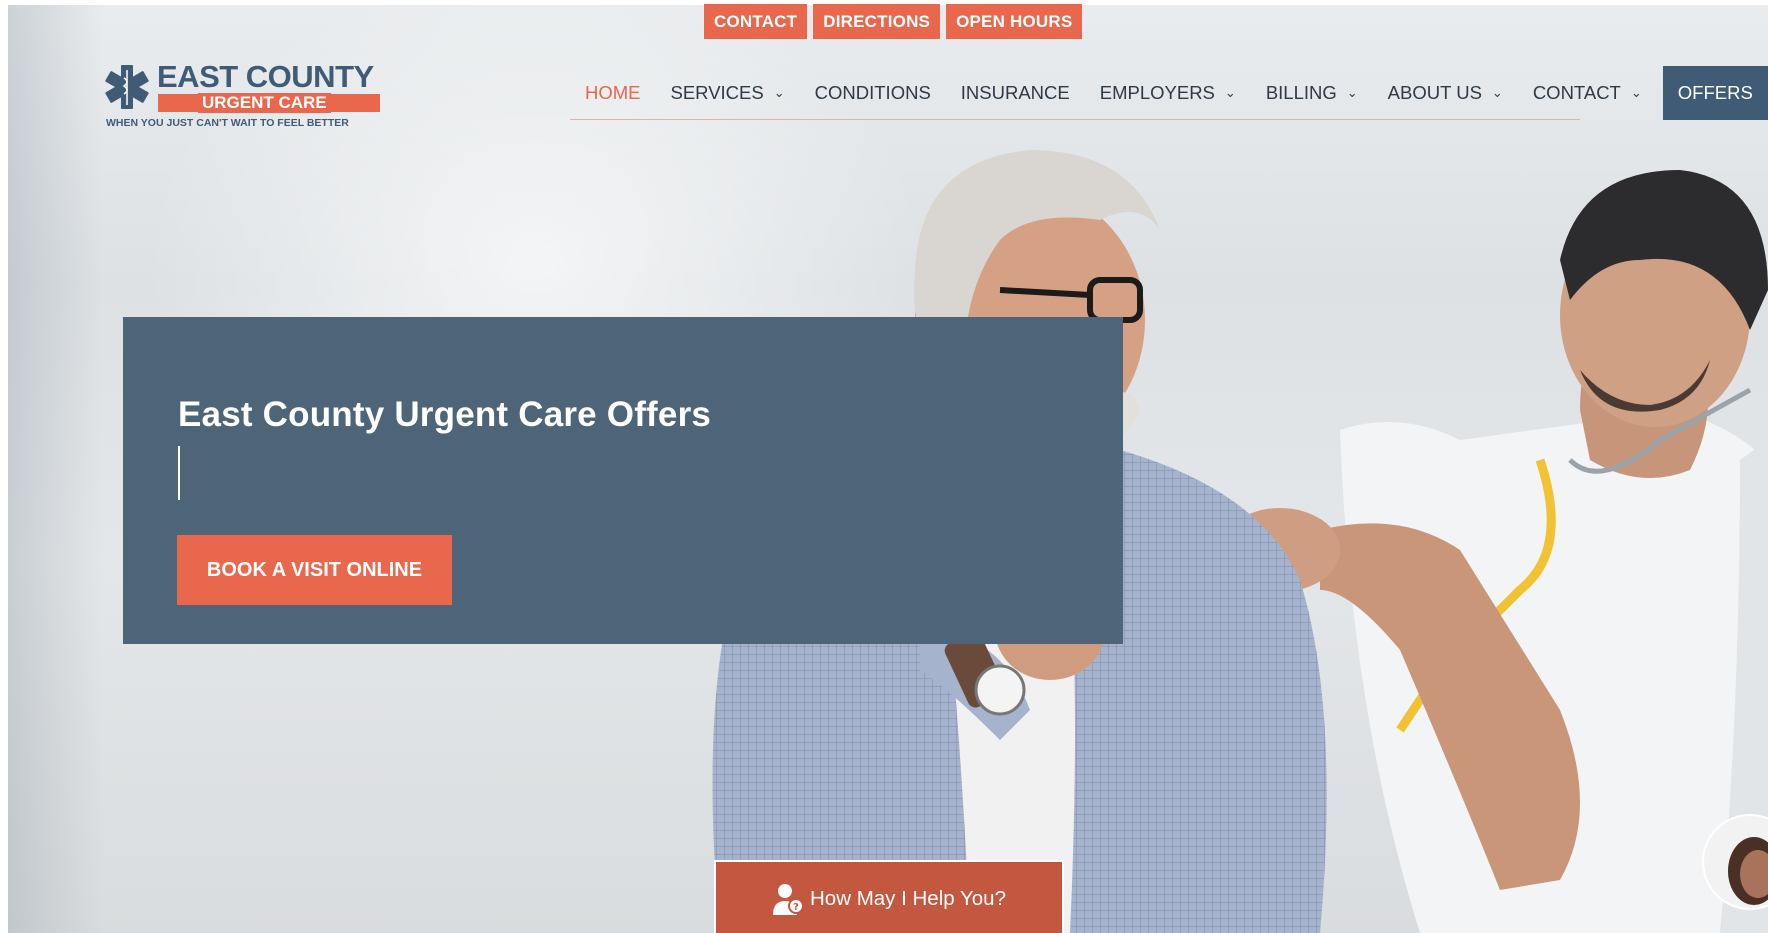 This screenshot has width=1768, height=933. I want to click on nav-services-label: SERVICES, so click(717, 92).